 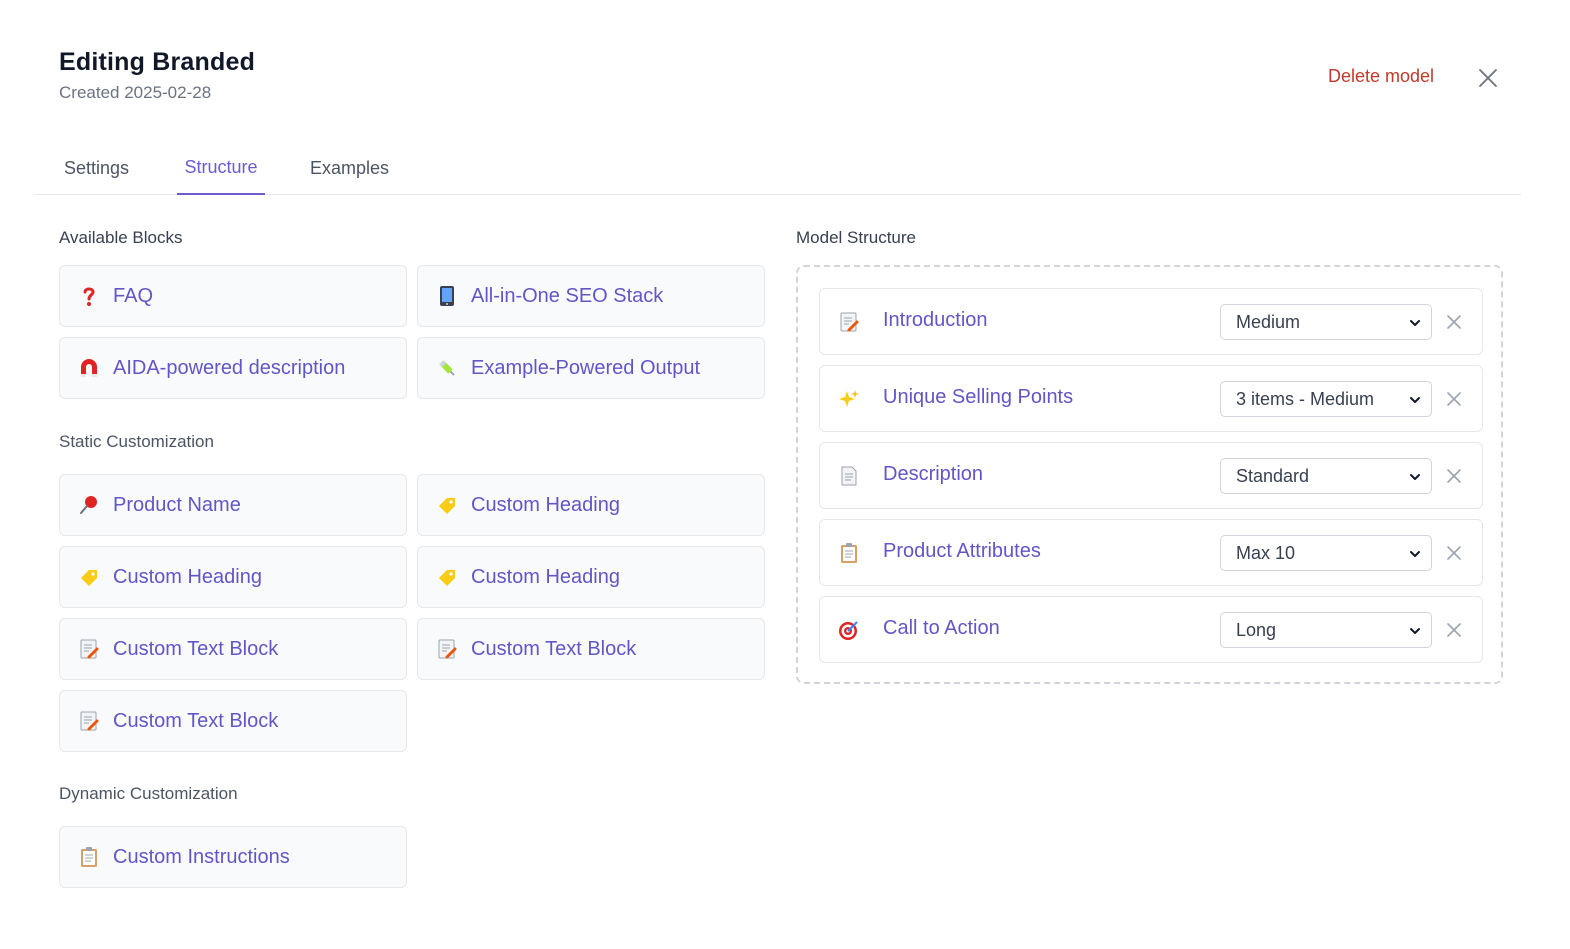 I want to click on tab-examples: Examples, so click(x=349, y=167).